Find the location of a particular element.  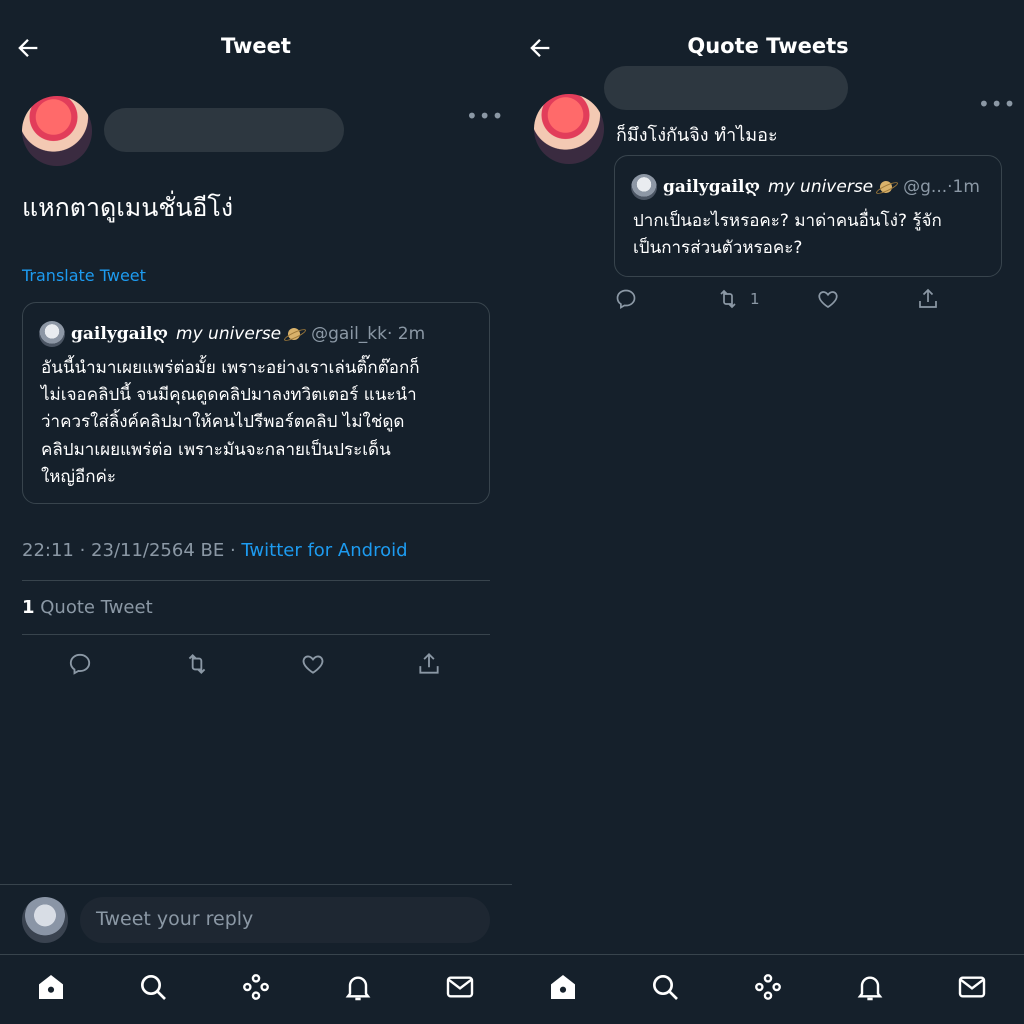

quoted-tweet-header: gailygailღ my universe @g... ·1m is located at coordinates (805, 187).